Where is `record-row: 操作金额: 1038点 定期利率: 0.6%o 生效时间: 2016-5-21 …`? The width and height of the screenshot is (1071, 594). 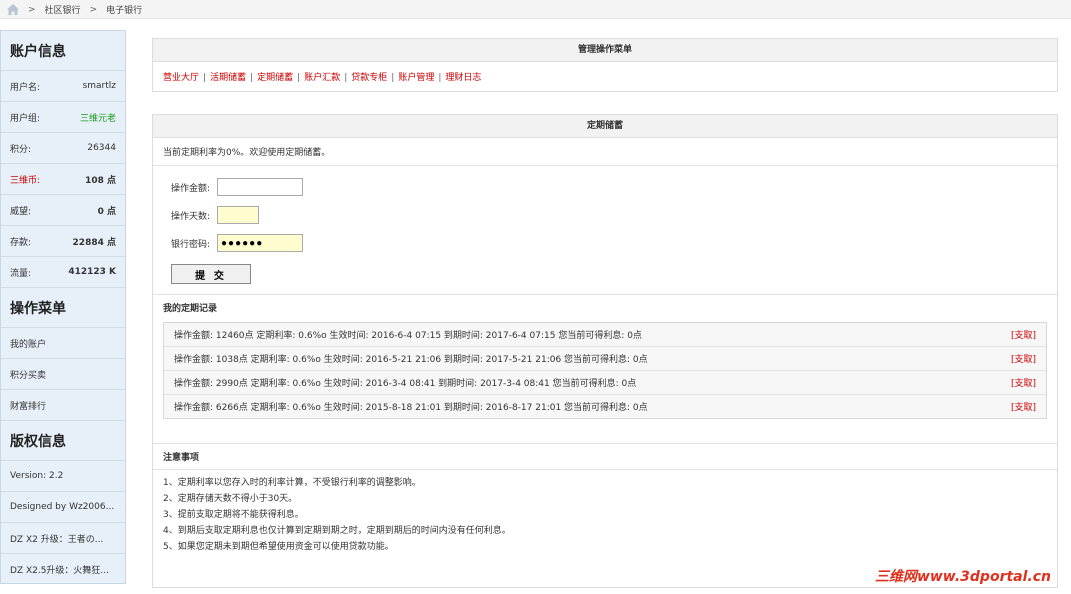 record-row: 操作金额: 1038点 定期利率: 0.6%o 生效时间: 2016-5-21 … is located at coordinates (605, 359).